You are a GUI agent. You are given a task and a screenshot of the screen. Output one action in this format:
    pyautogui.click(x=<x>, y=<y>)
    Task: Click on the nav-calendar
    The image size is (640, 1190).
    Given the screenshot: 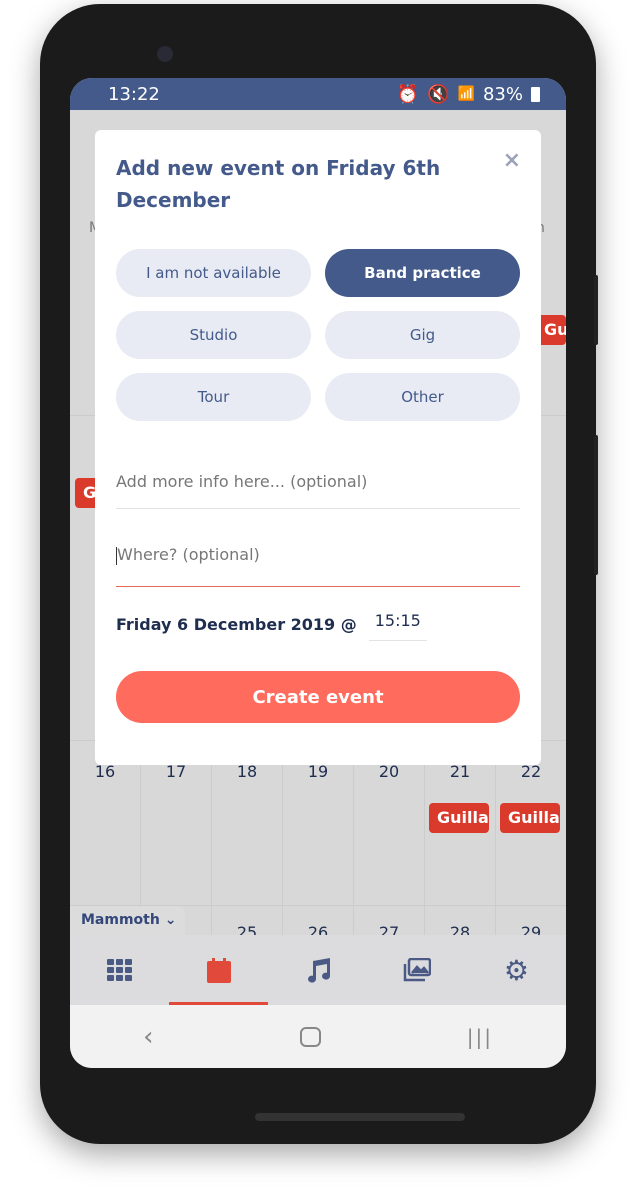 What is the action you would take?
    pyautogui.click(x=219, y=970)
    